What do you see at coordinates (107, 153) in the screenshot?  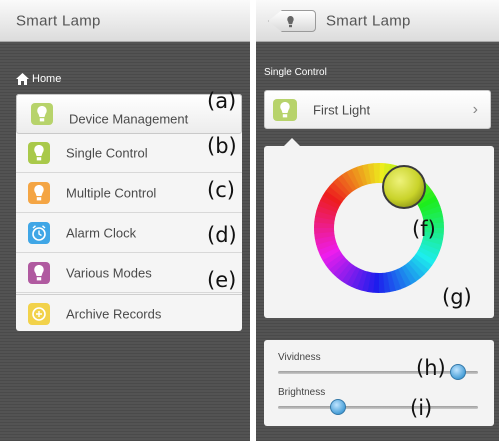 I see `menu-item-label: Single Control` at bounding box center [107, 153].